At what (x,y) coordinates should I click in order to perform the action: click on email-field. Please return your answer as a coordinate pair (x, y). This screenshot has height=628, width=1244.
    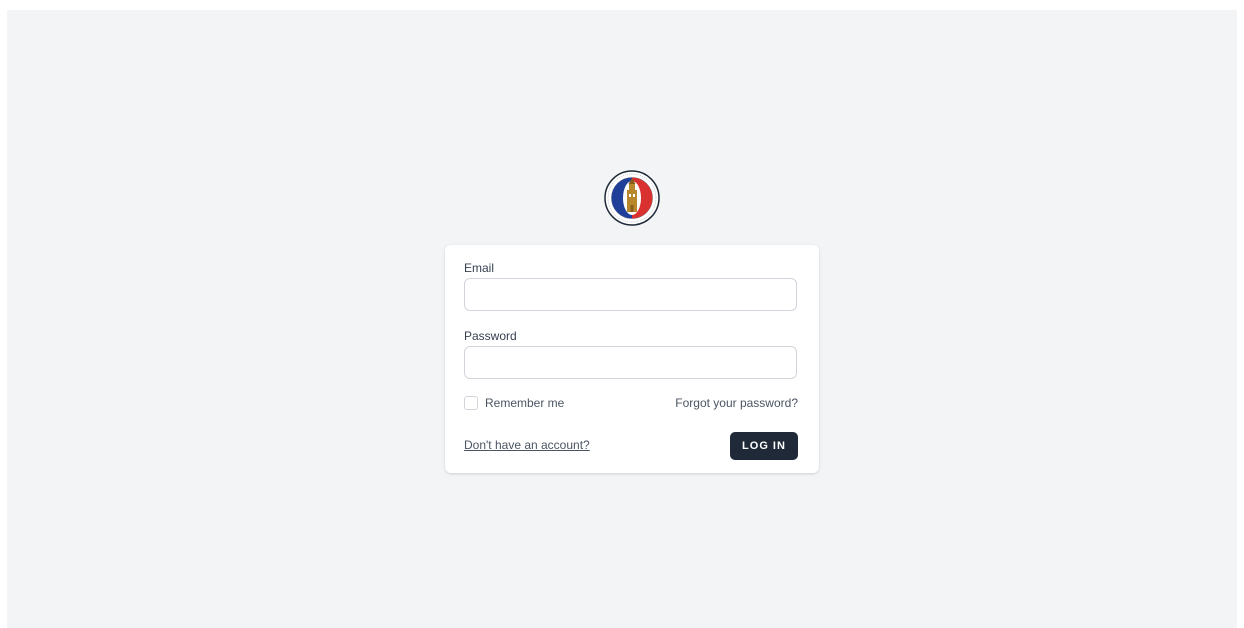
    Looking at the image, I should click on (630, 294).